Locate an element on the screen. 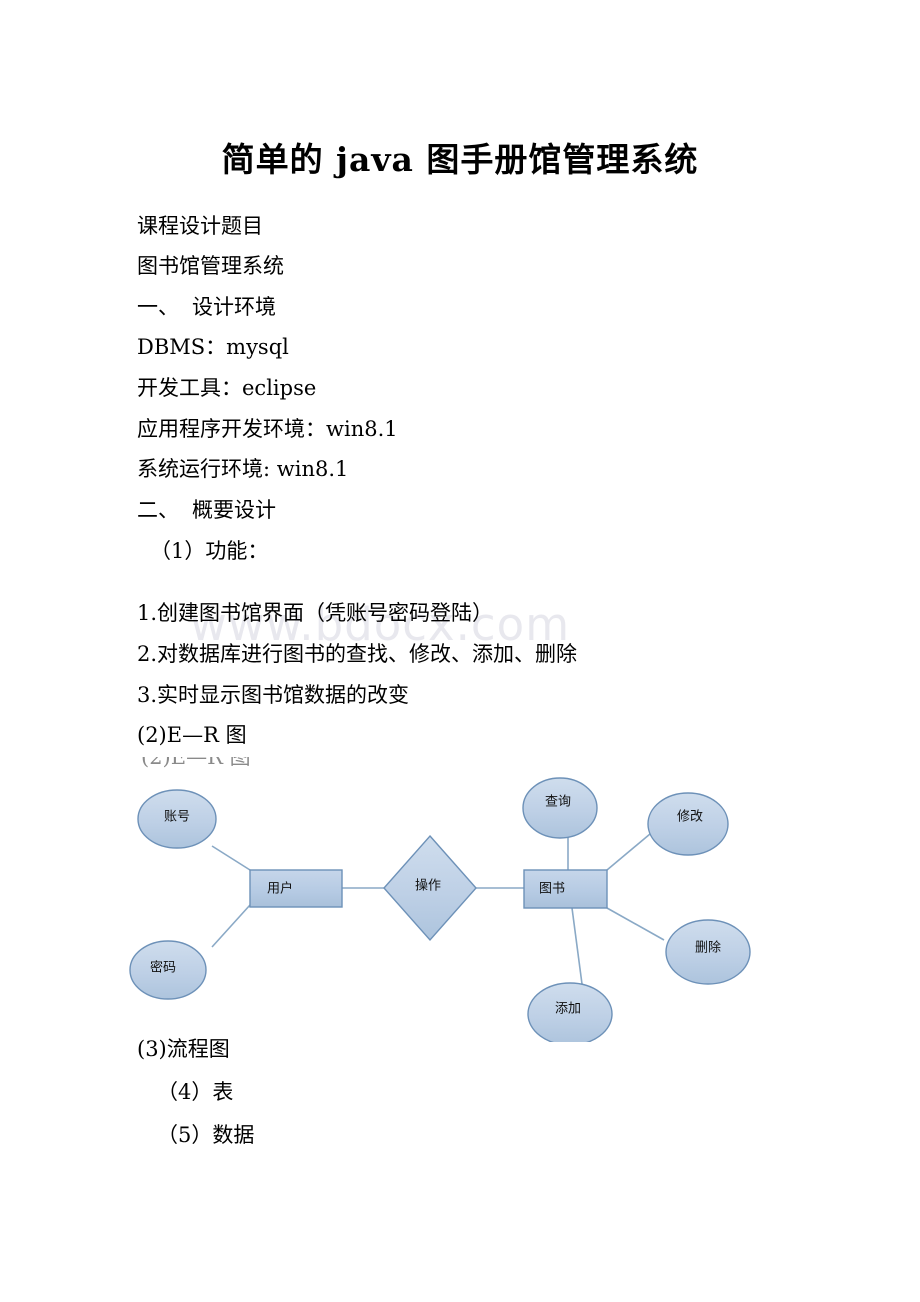 Image resolution: width=920 pixels, height=1302 pixels. er-diagram: 账号 密码 用户 操作 图书 查询 修改 删除 添加 is located at coordinates (440, 902).